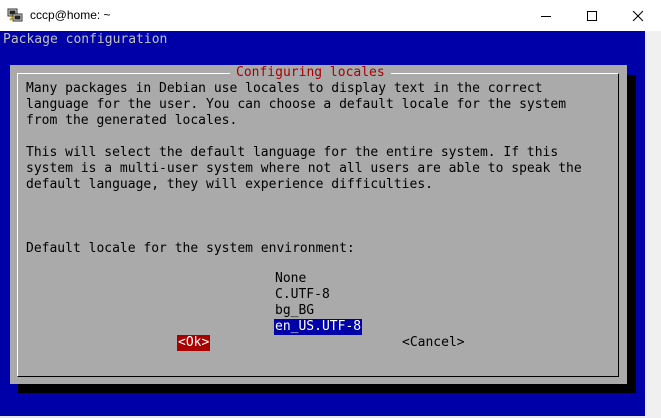  What do you see at coordinates (15, 15) in the screenshot?
I see `putty-icon` at bounding box center [15, 15].